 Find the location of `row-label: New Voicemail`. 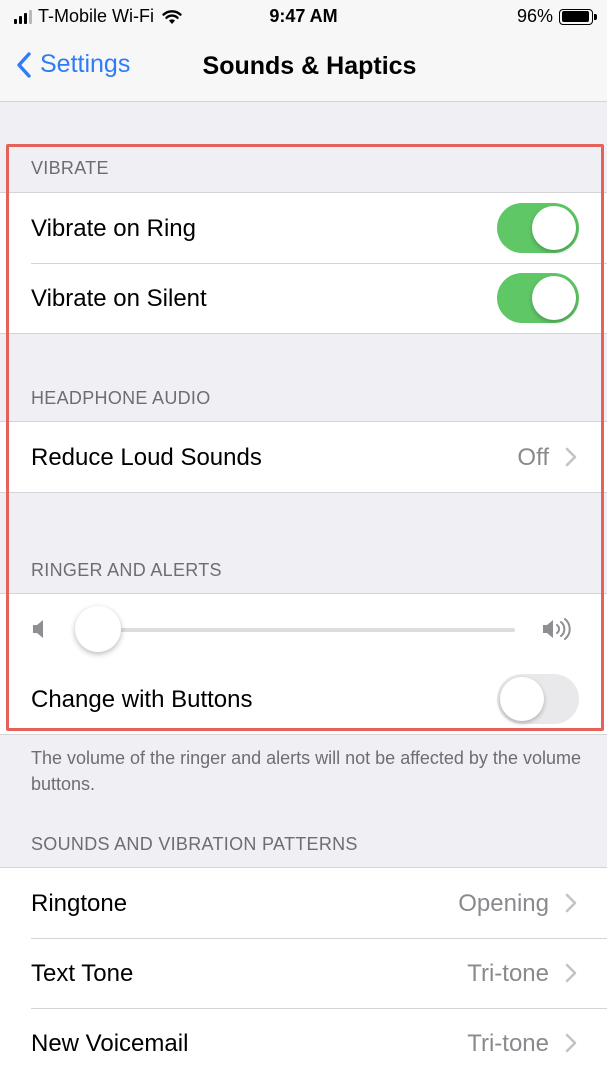

row-label: New Voicemail is located at coordinates (110, 1043).